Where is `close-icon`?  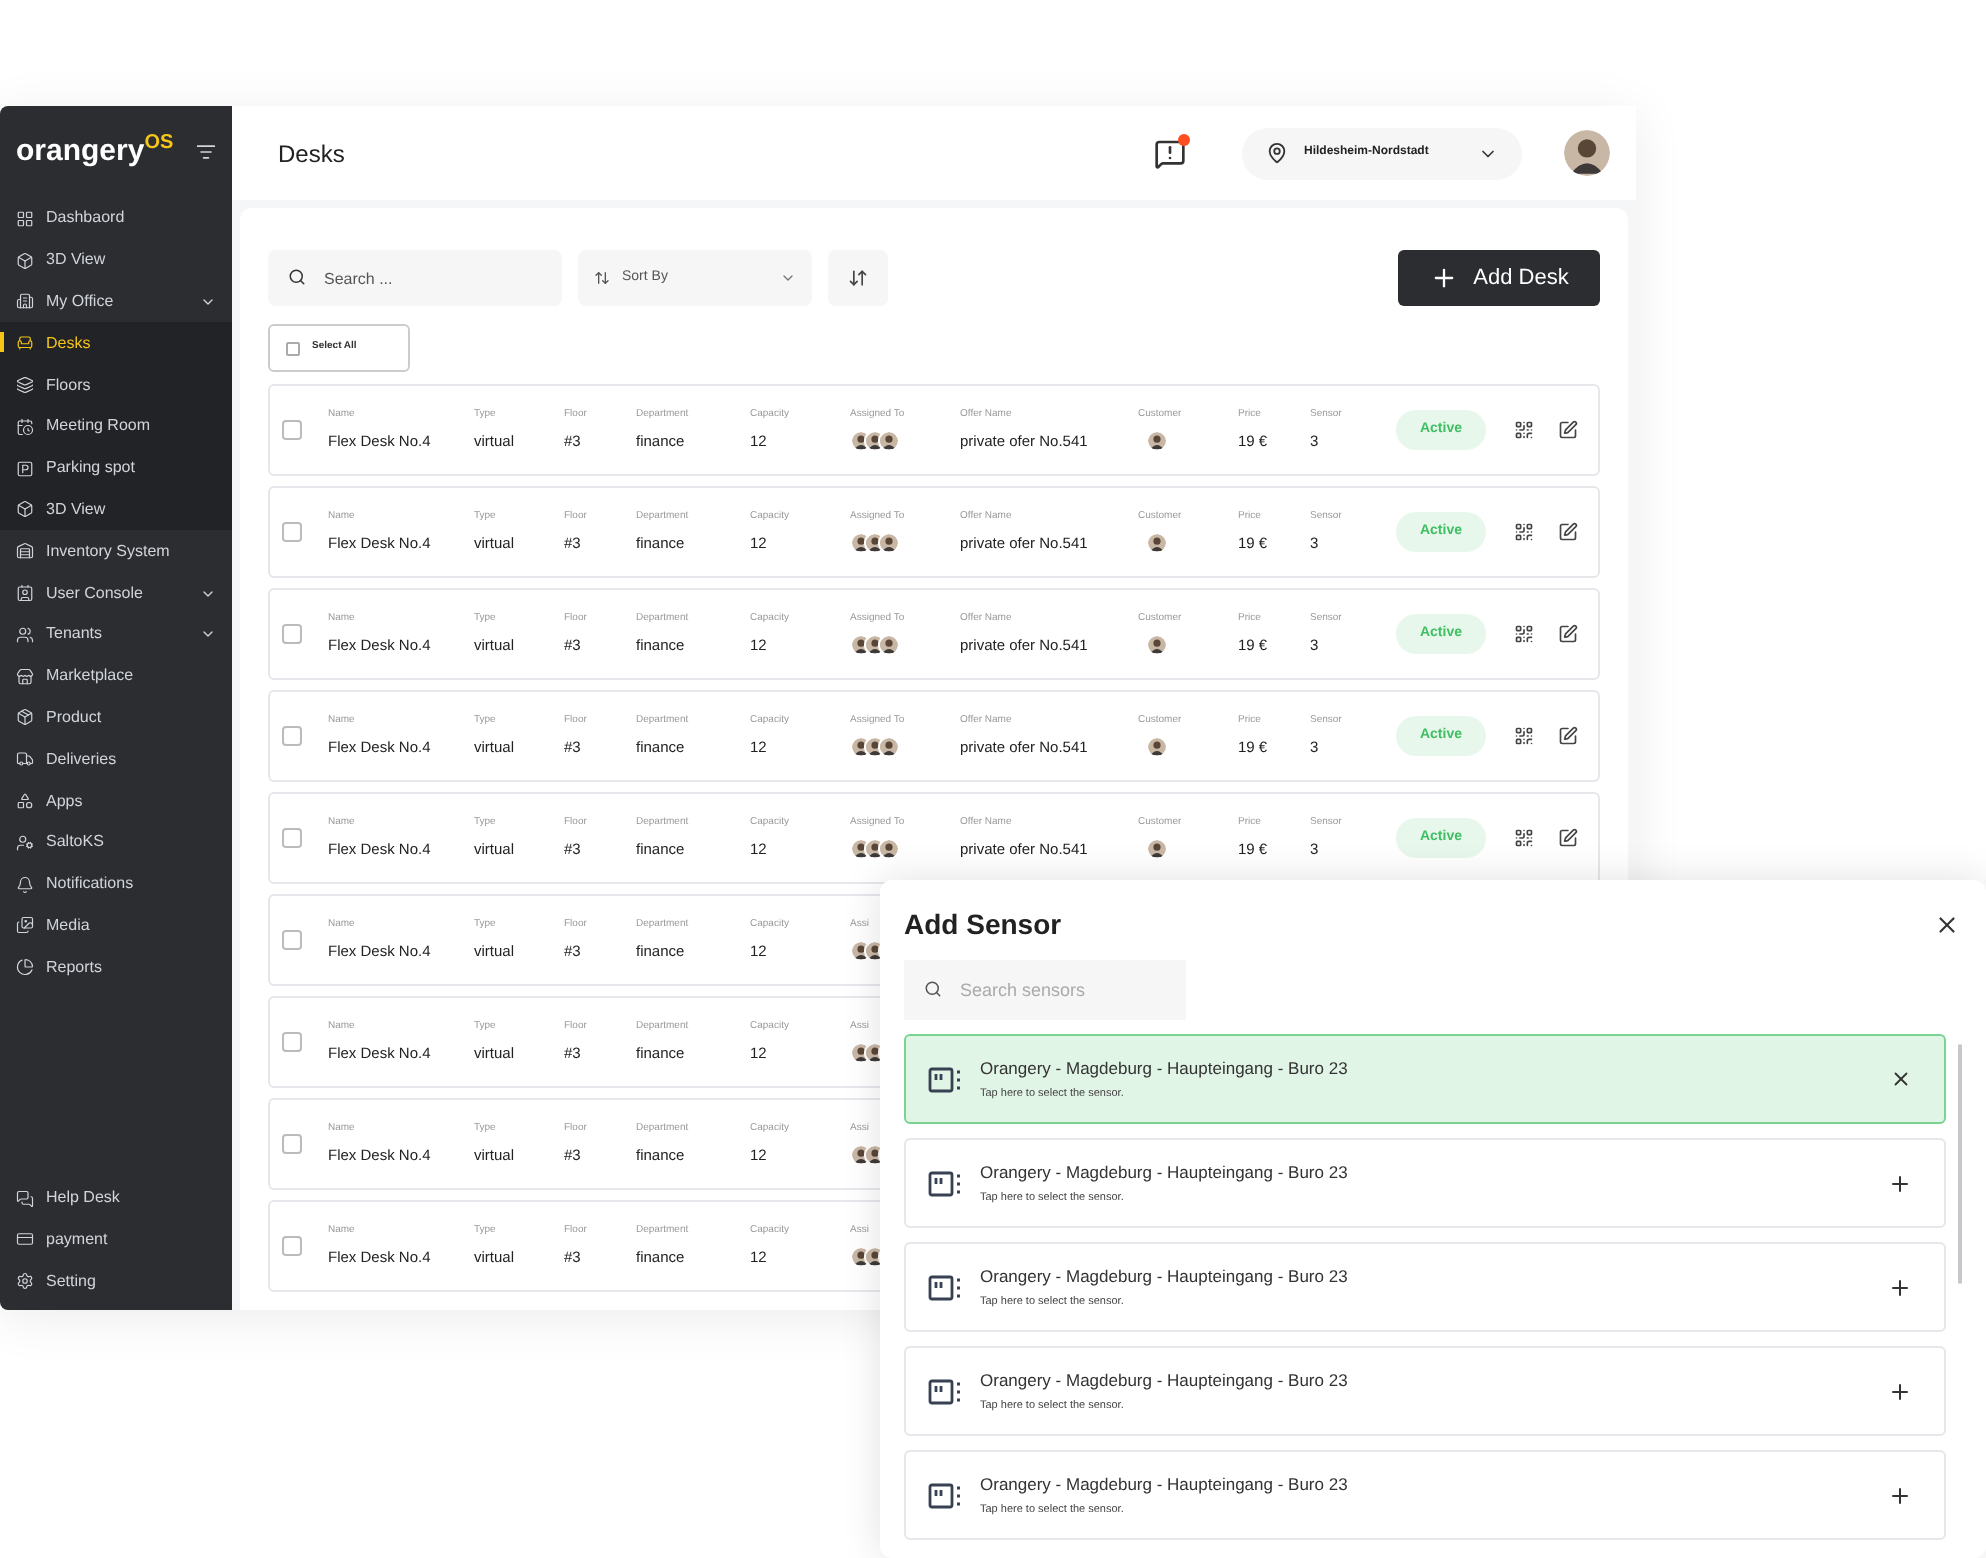
close-icon is located at coordinates (1947, 925).